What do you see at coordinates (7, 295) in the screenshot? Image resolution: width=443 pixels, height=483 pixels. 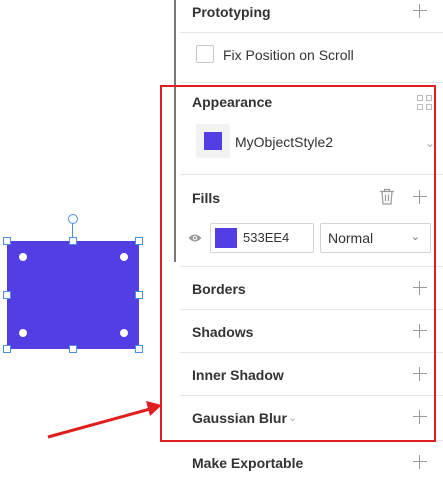 I see `resize-handle-left` at bounding box center [7, 295].